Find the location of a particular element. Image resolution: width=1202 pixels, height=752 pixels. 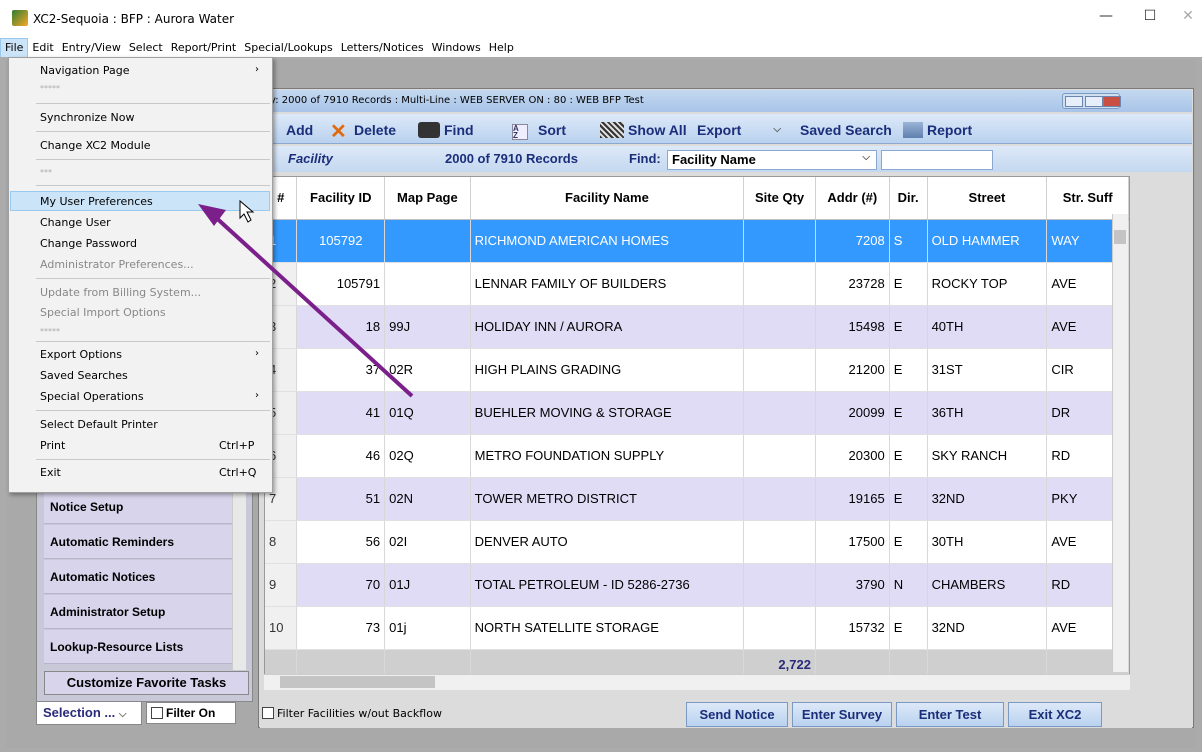

annotation-arrow is located at coordinates (312, 305).